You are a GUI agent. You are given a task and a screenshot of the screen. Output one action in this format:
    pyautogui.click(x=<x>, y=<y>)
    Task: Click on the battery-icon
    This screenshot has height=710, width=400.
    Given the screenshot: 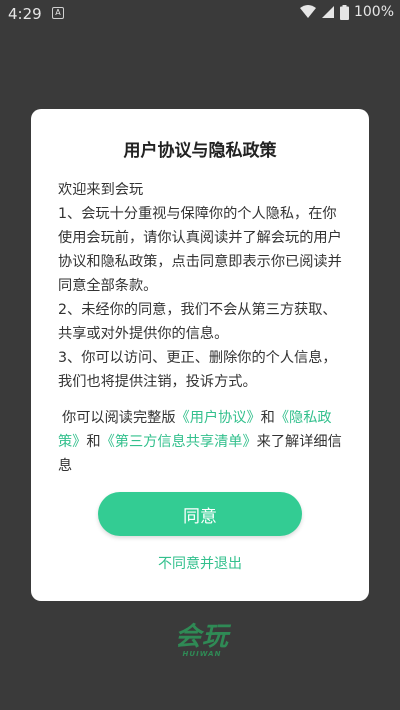 What is the action you would take?
    pyautogui.click(x=344, y=12)
    